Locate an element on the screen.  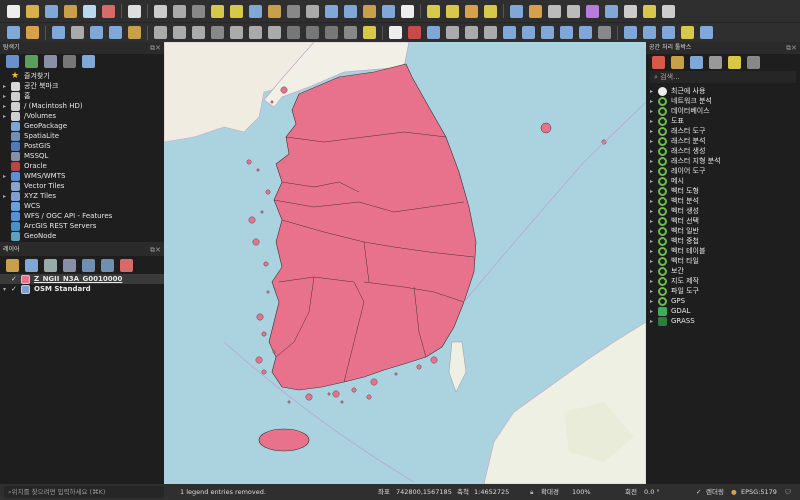
add-icon is located at coordinates (12, 61).